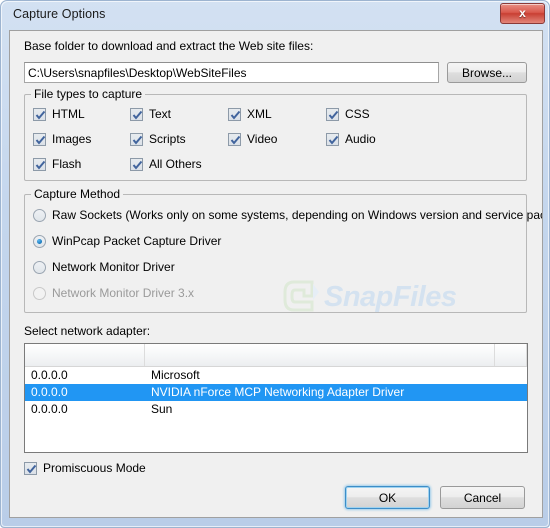  I want to click on ok-button: OK, so click(387, 497).